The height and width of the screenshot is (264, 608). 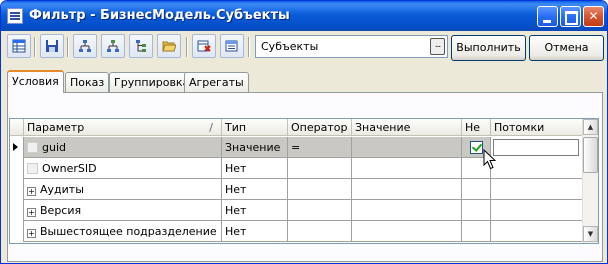 I want to click on scroll-thumb, so click(x=590, y=155).